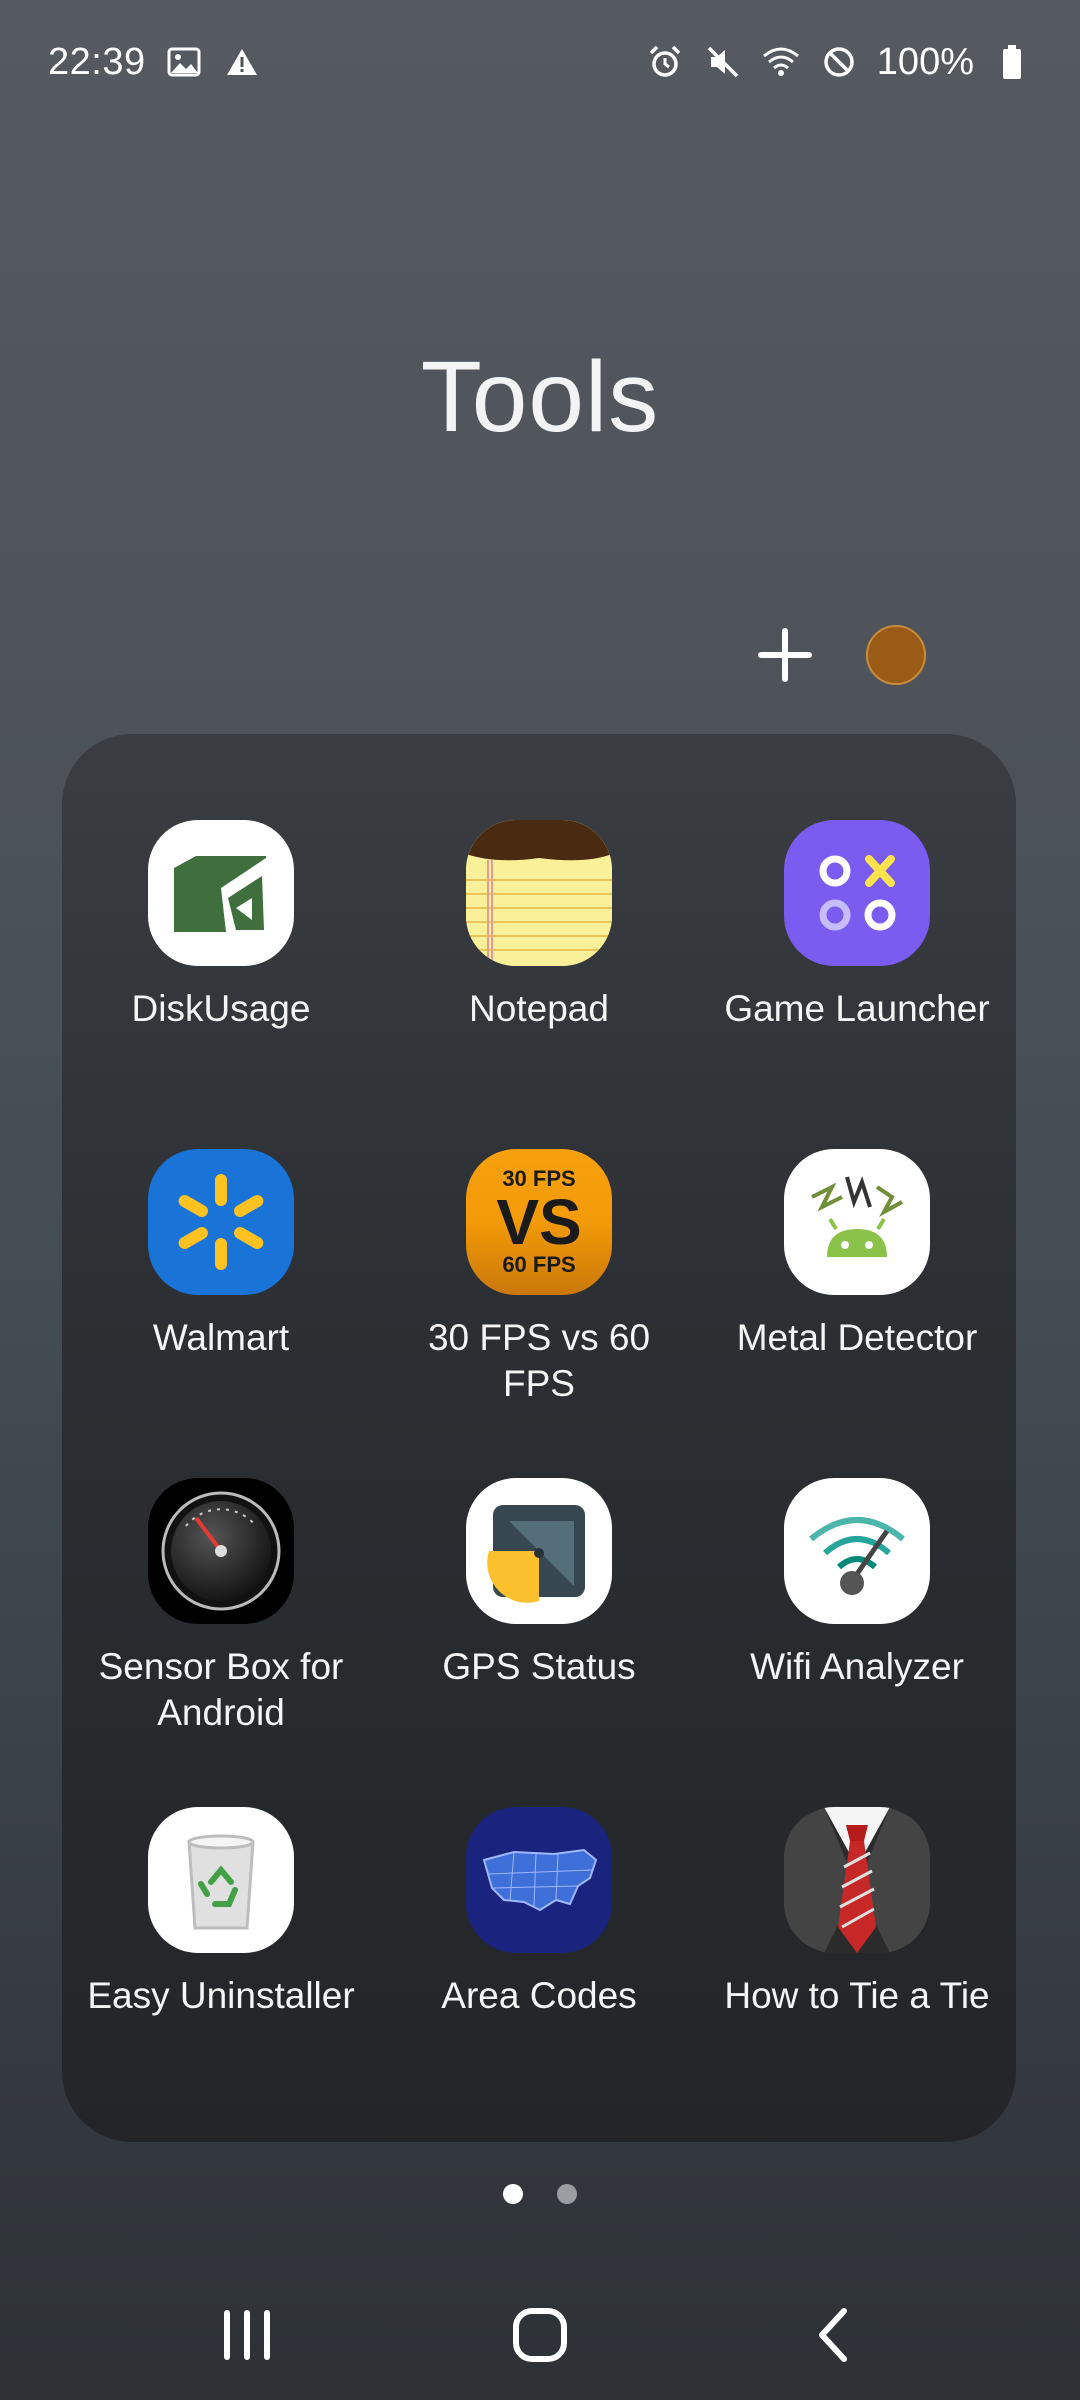 Image resolution: width=1080 pixels, height=2400 pixels. What do you see at coordinates (221, 1971) in the screenshot?
I see `app-easy-uninstaller: Easy Uninstaller` at bounding box center [221, 1971].